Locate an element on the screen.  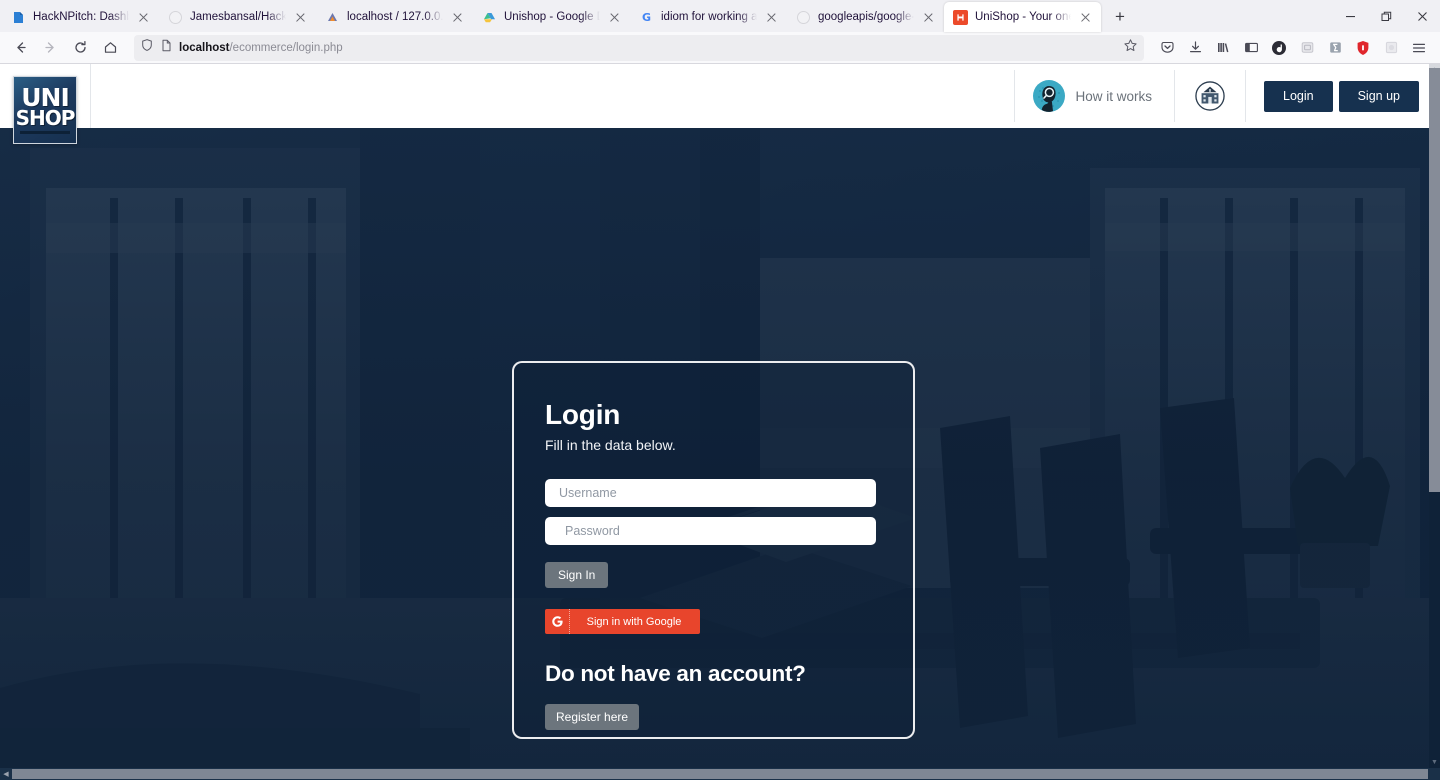
home-icon is located at coordinates (110, 48).